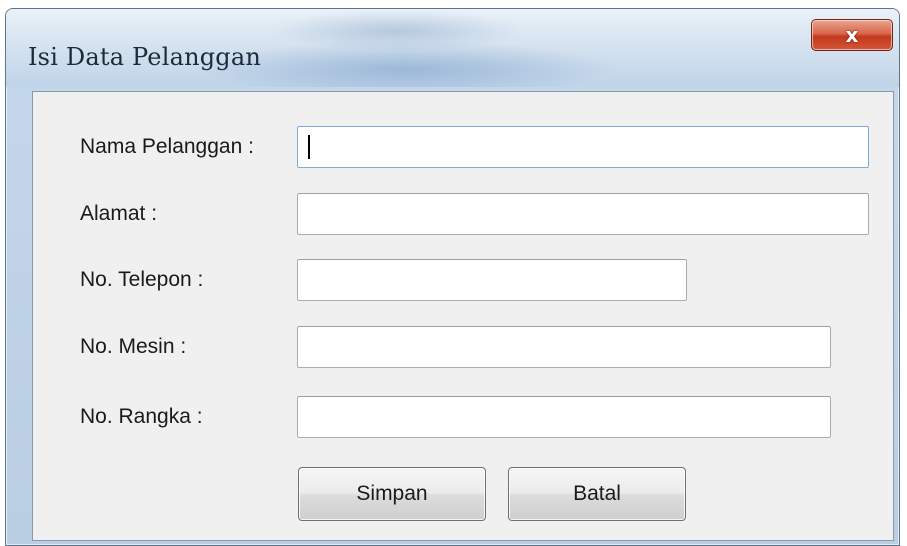 This screenshot has height=546, width=907. Describe the element at coordinates (167, 146) in the screenshot. I see `label-nama-pelanggan: Nama Pelanggan :` at that location.